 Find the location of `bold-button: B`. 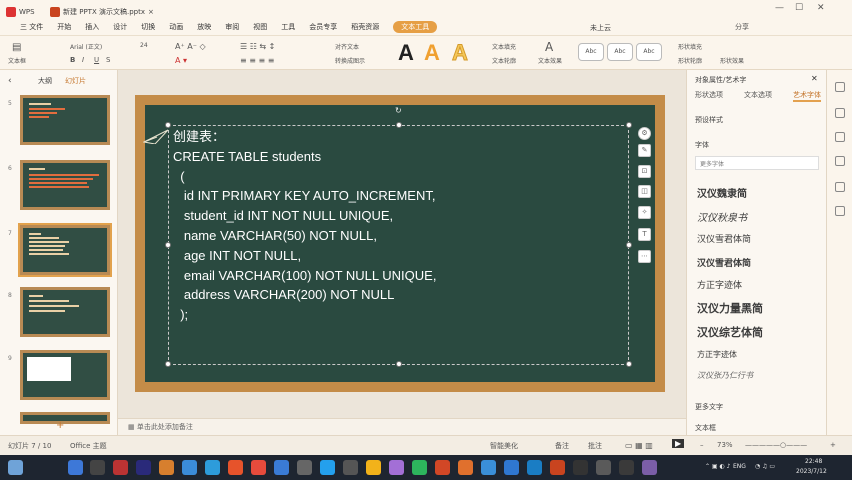

bold-button: B is located at coordinates (72, 60).